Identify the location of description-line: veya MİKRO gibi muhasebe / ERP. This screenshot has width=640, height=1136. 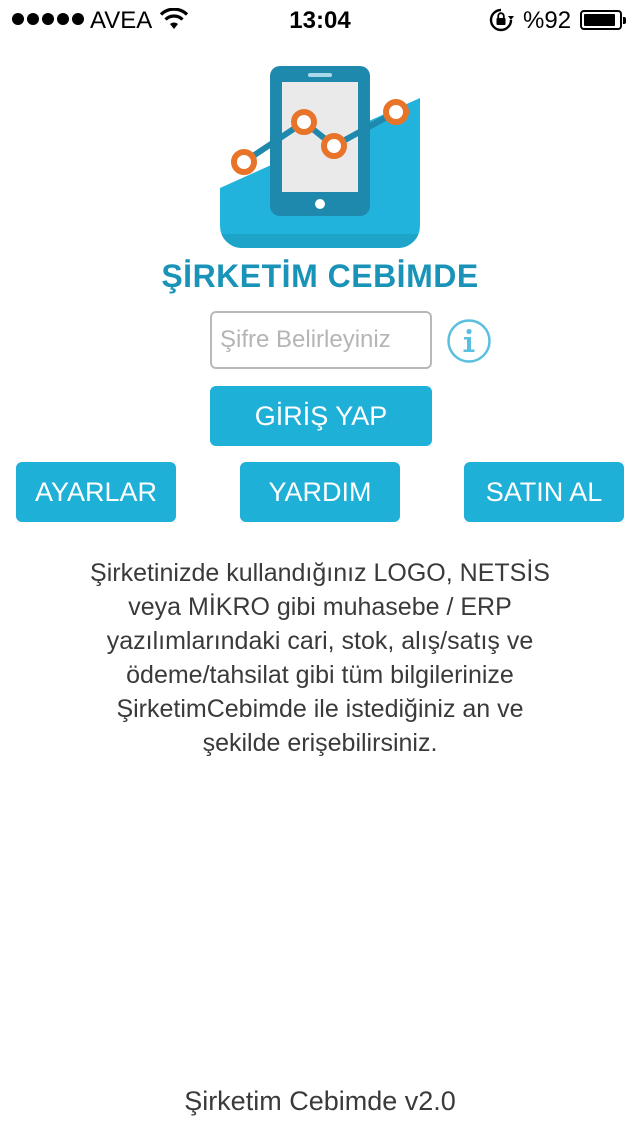
(320, 607).